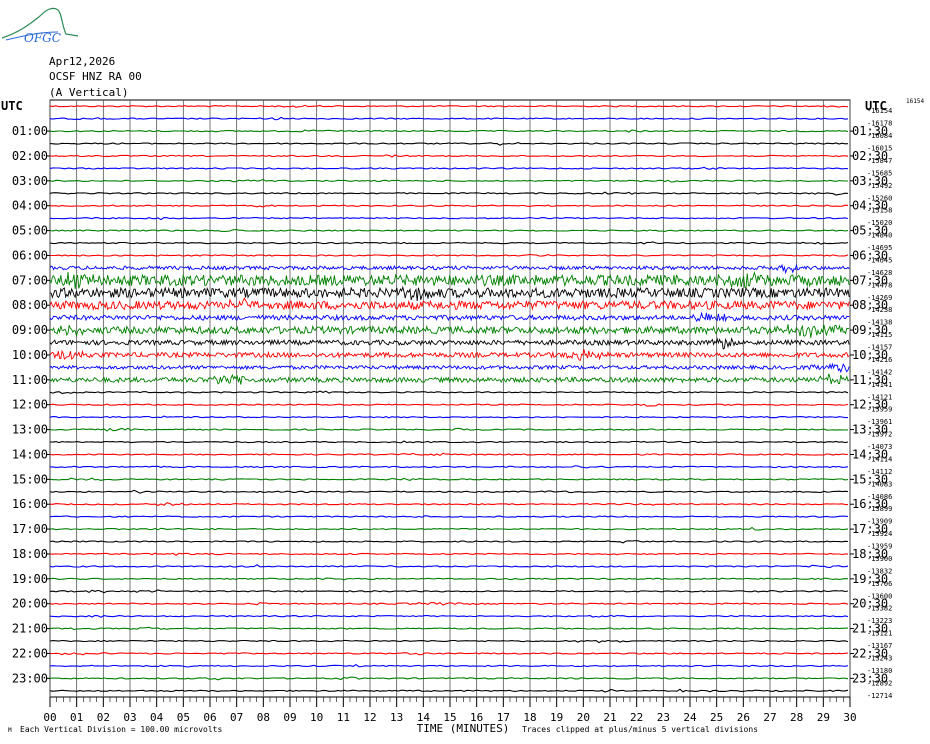  Describe the element at coordinates (30, 604) in the screenshot. I see `left-hour-label: 20:00` at that location.